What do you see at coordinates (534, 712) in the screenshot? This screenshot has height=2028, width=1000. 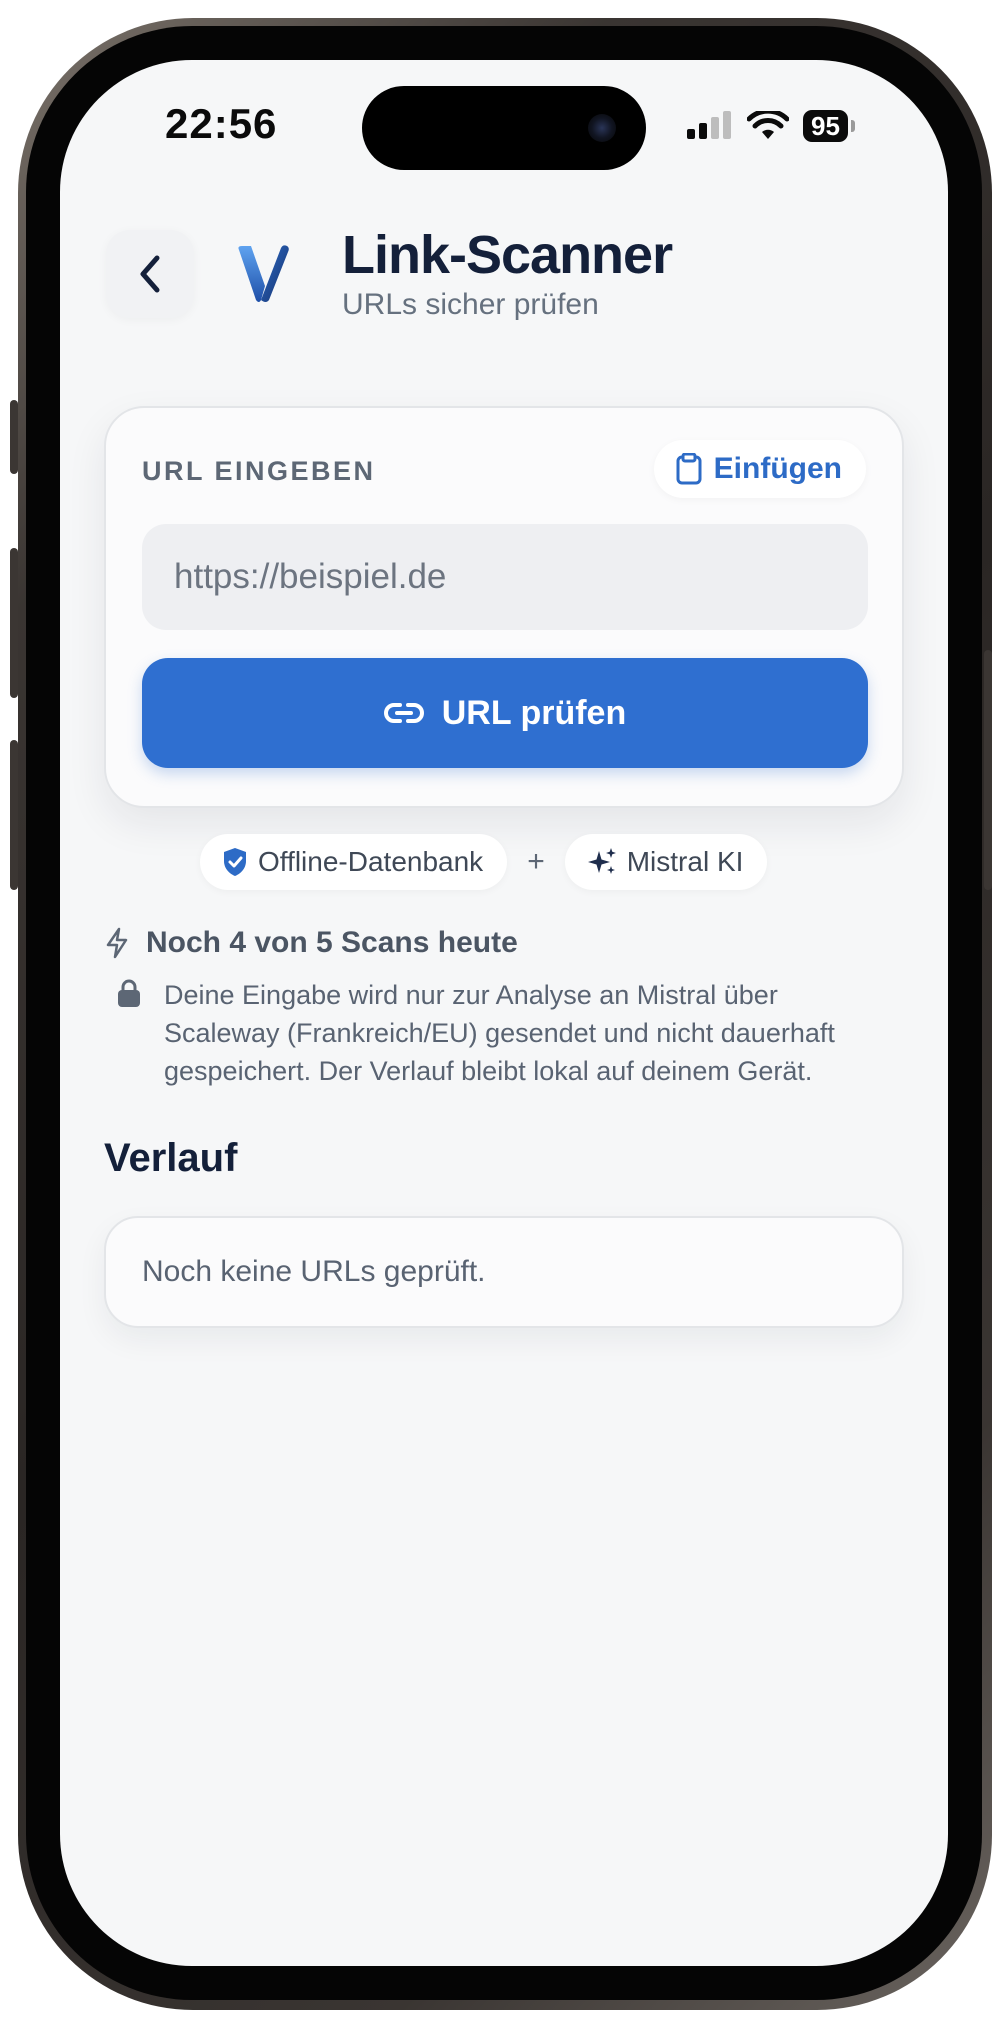 I see `check-url-button-label: URL prüfen` at bounding box center [534, 712].